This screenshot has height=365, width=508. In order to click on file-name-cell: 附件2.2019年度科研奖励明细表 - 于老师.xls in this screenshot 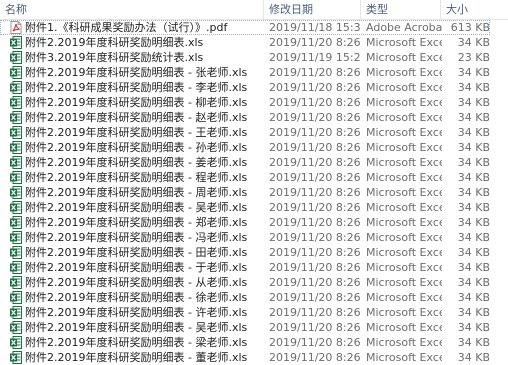, I will do `click(137, 267)`.